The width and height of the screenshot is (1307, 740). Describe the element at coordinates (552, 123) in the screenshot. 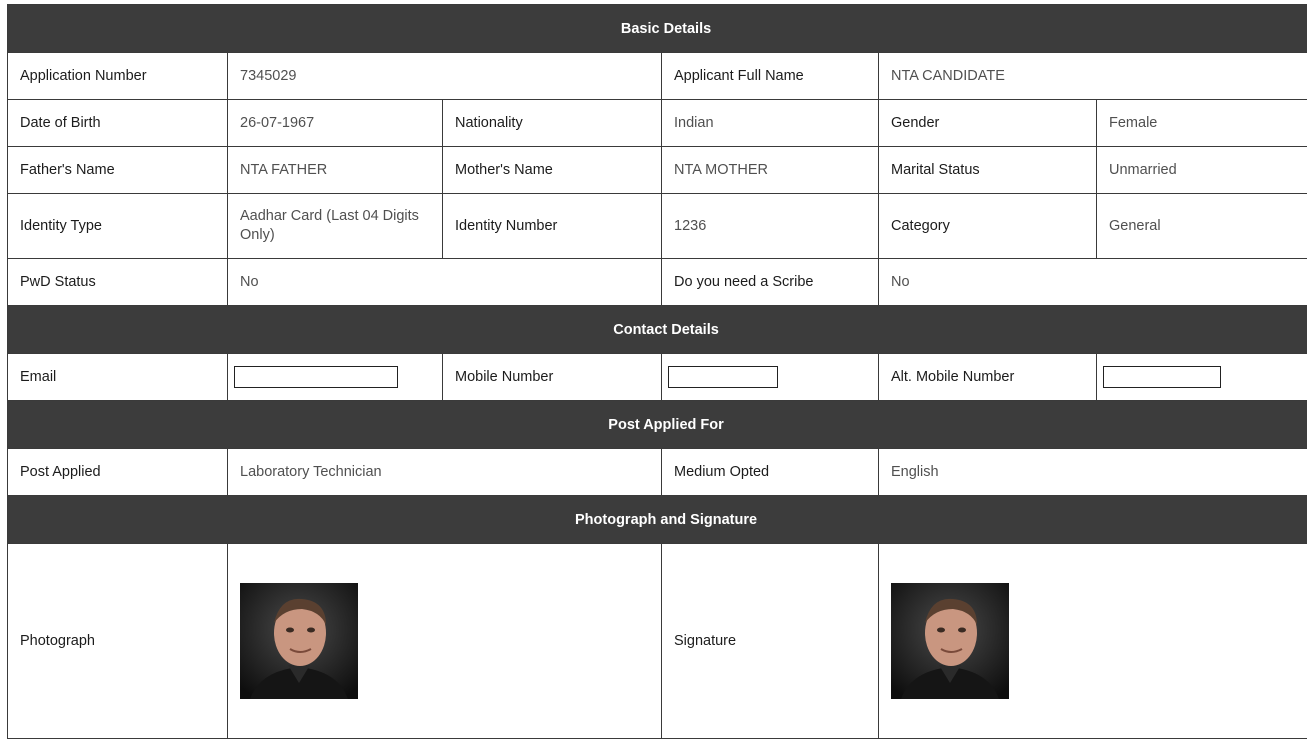

I see `nationality-label: Nationality` at that location.